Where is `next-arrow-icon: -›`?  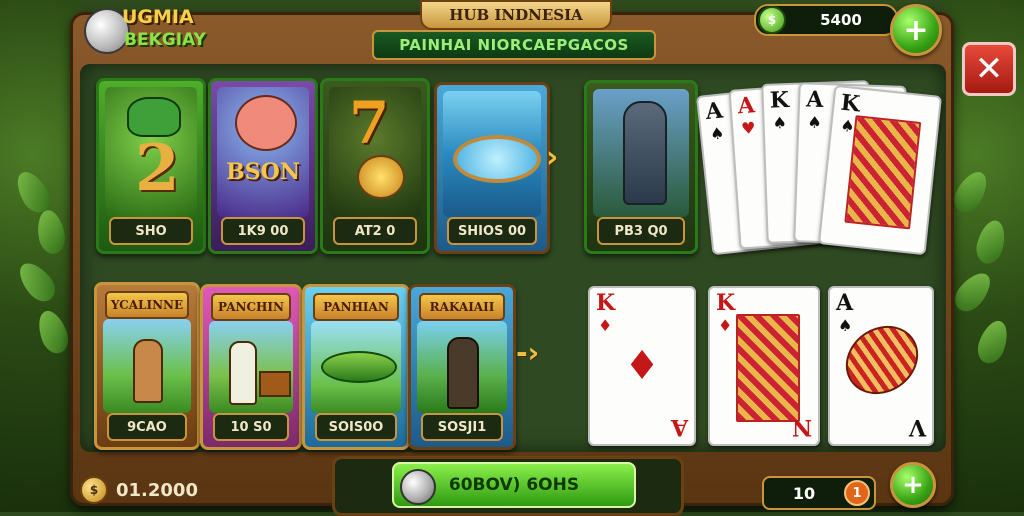 next-arrow-icon: -› is located at coordinates (527, 352).